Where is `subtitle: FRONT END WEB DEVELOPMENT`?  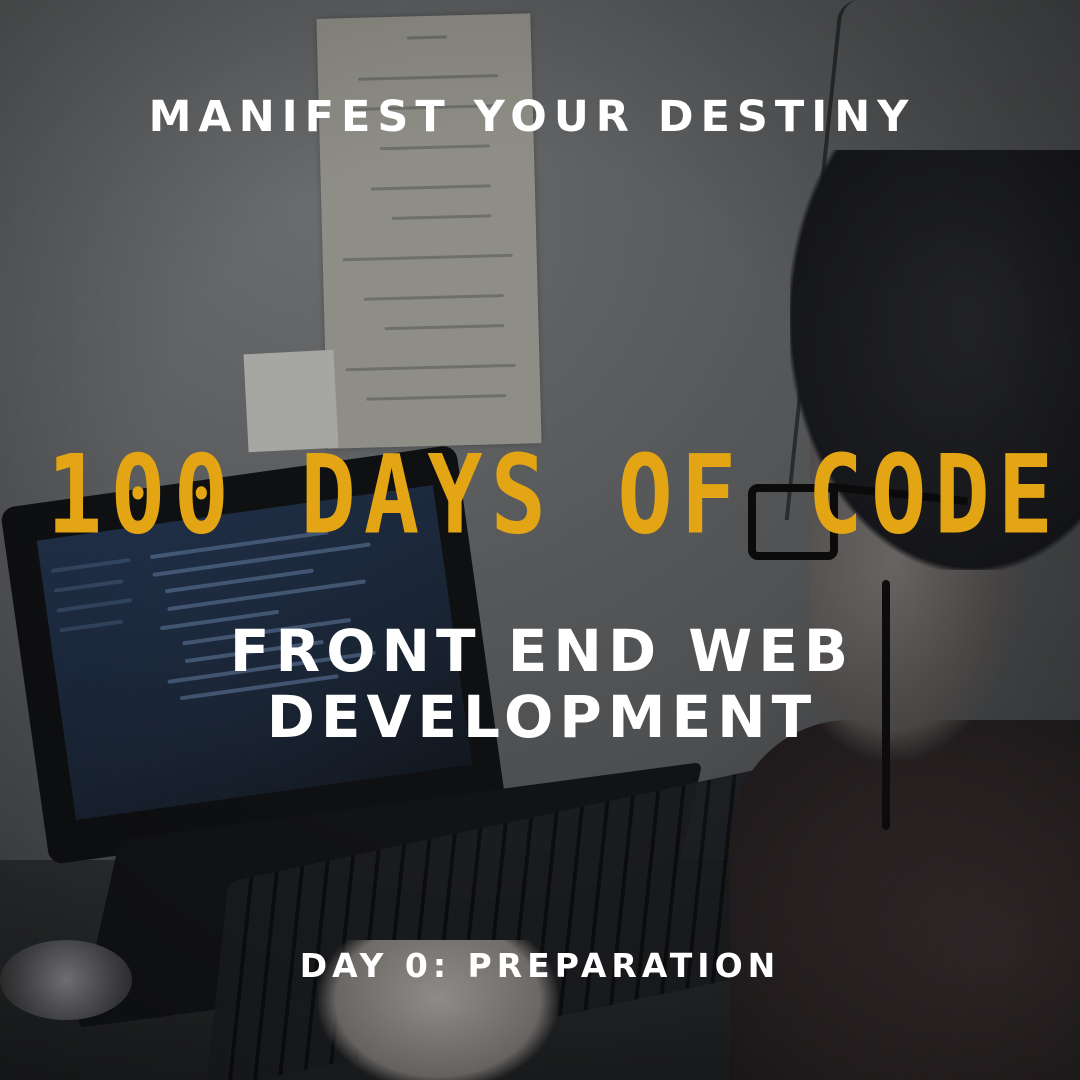 subtitle: FRONT END WEB DEVELOPMENT is located at coordinates (541, 684).